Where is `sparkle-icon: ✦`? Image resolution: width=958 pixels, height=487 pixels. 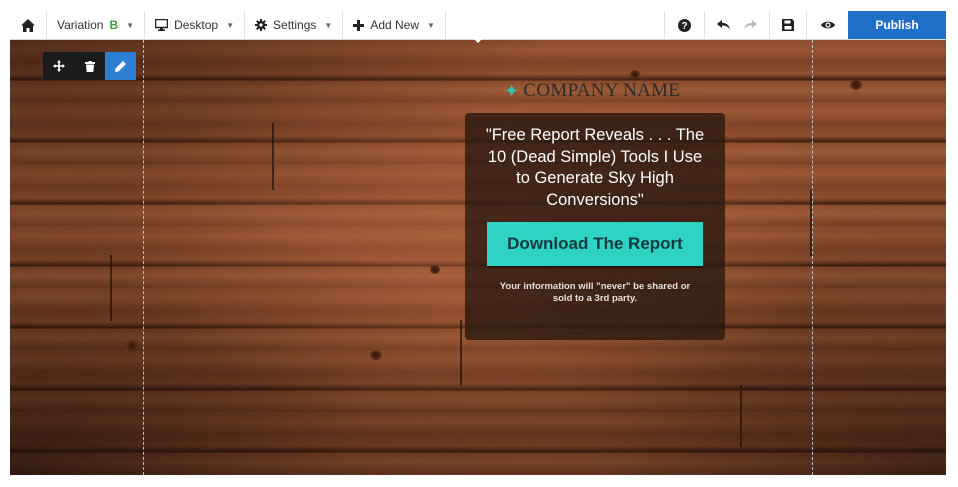 sparkle-icon: ✦ is located at coordinates (512, 90).